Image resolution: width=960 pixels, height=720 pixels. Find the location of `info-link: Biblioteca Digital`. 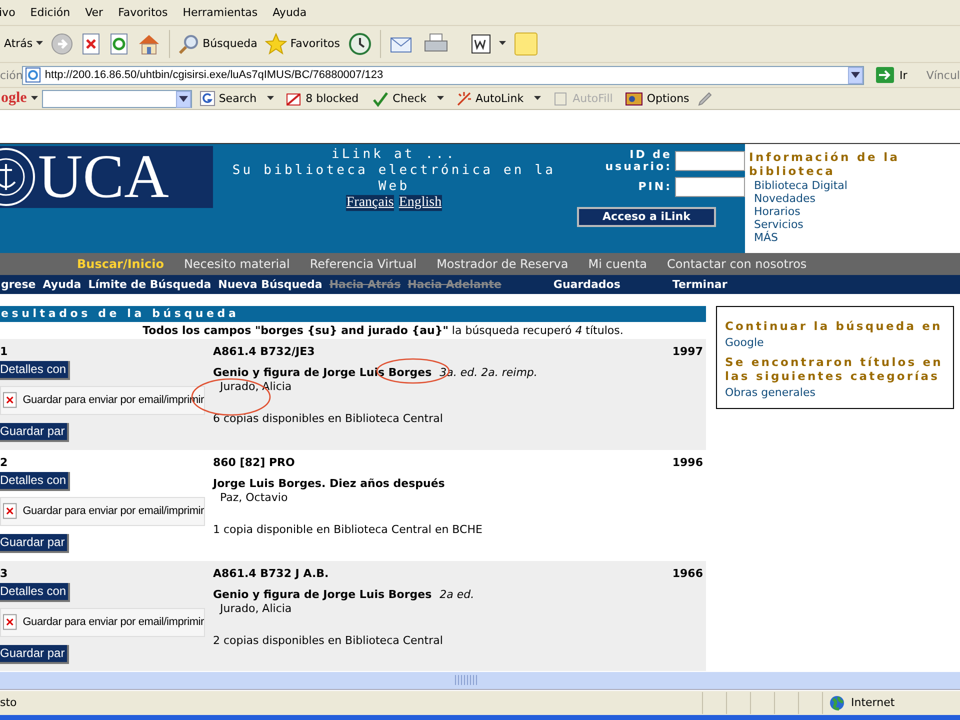

info-link: Biblioteca Digital is located at coordinates (852, 185).